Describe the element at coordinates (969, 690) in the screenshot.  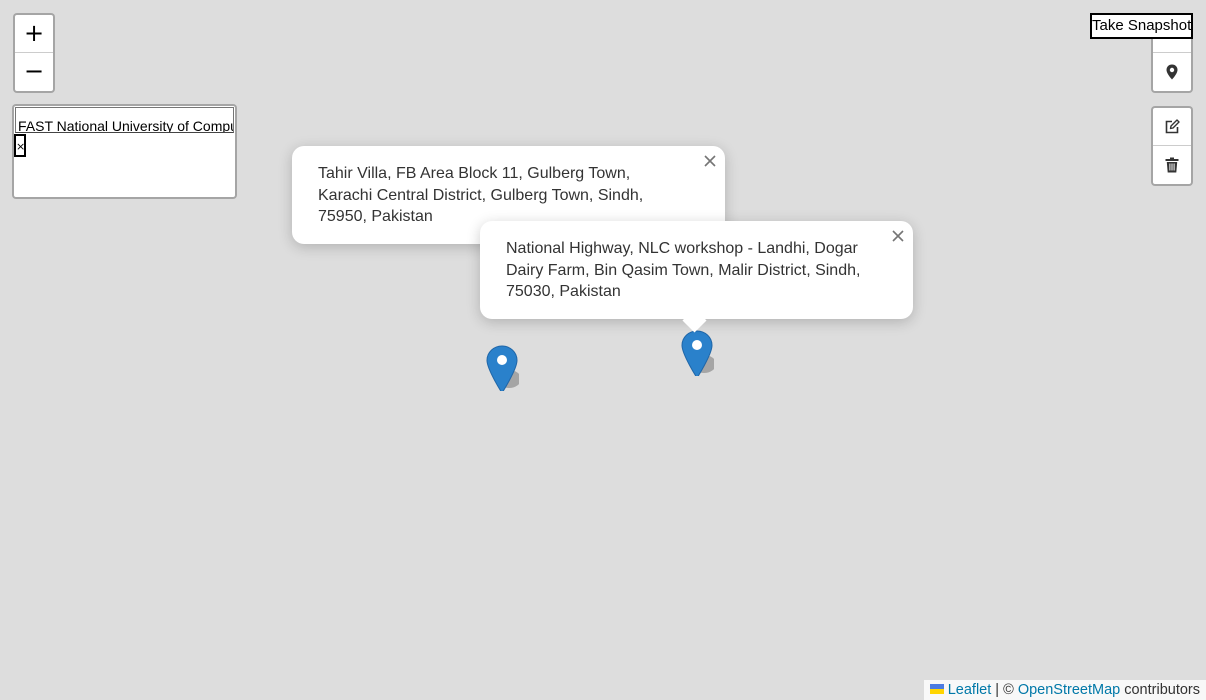
I see `leaflet-label: Leaflet` at that location.